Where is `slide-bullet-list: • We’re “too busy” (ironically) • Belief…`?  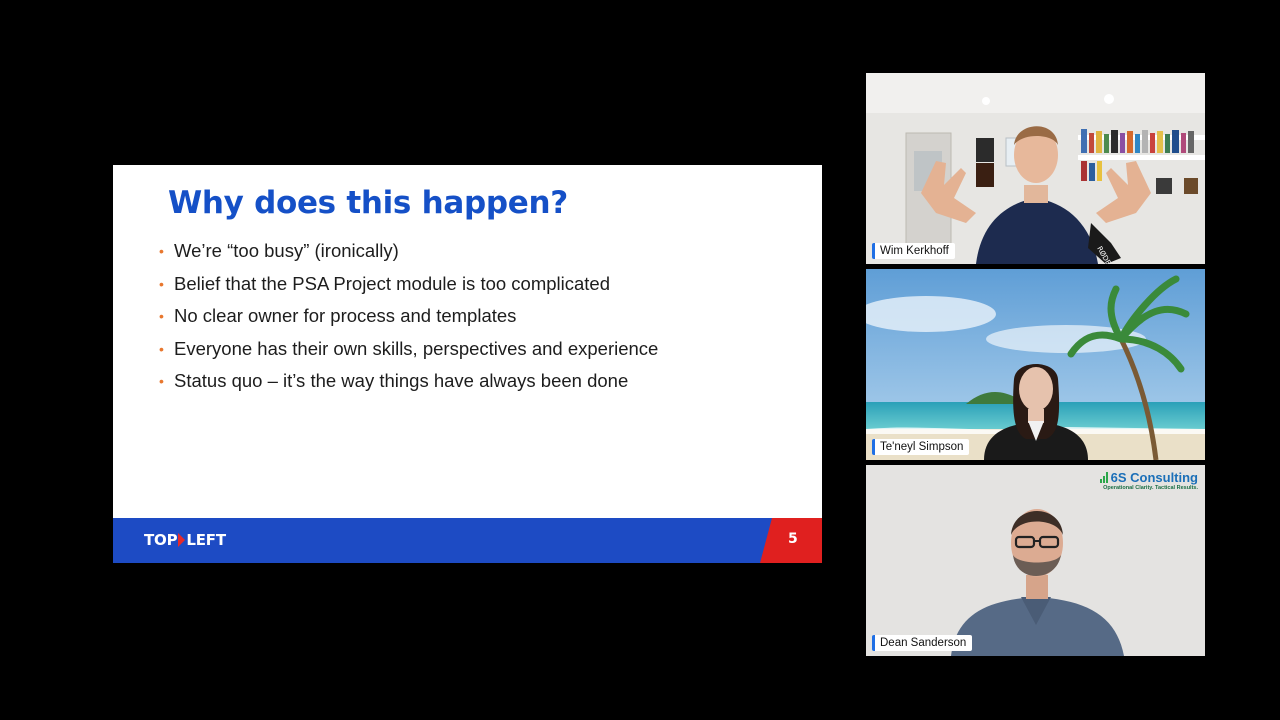 slide-bullet-list: • We’re “too busy” (ironically) • Belief… is located at coordinates (408, 320).